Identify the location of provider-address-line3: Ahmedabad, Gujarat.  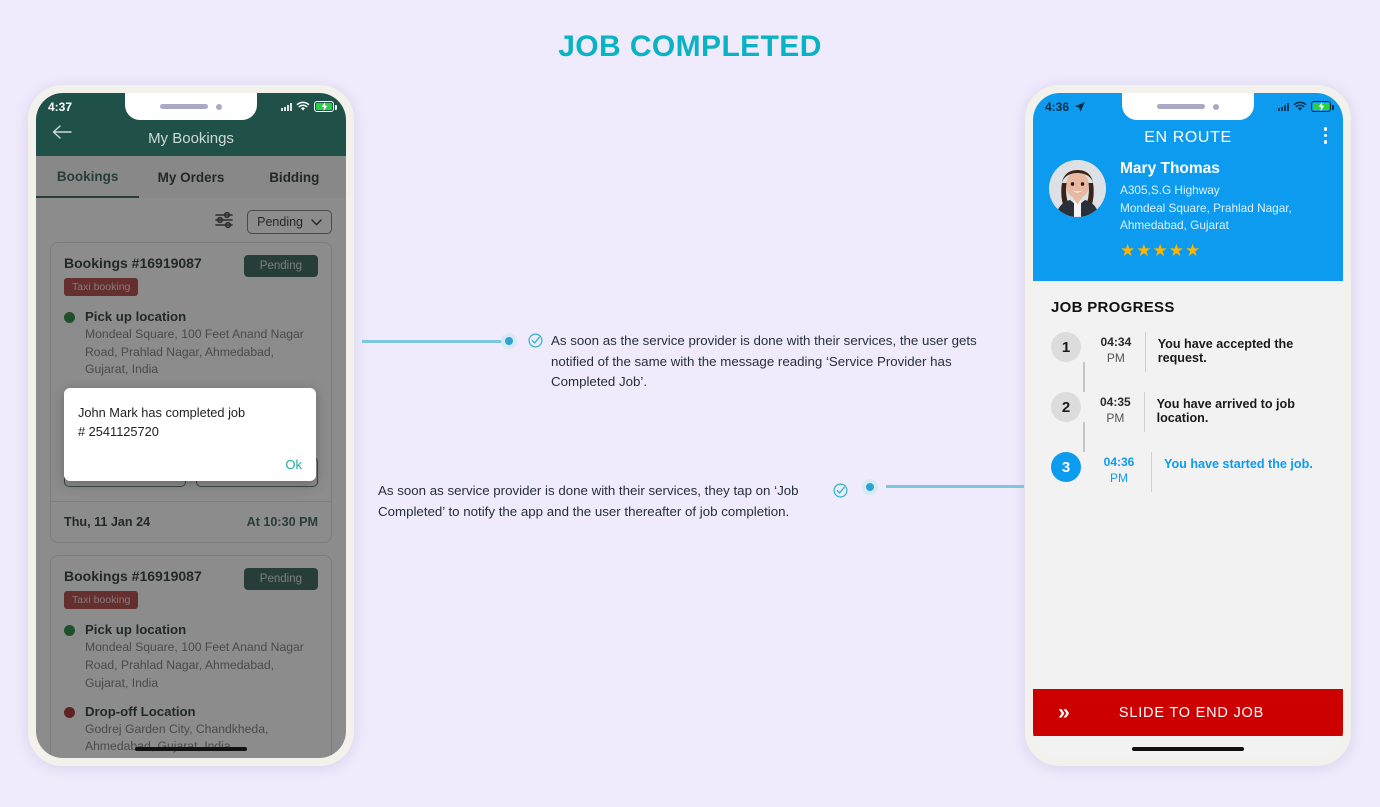
(1174, 225).